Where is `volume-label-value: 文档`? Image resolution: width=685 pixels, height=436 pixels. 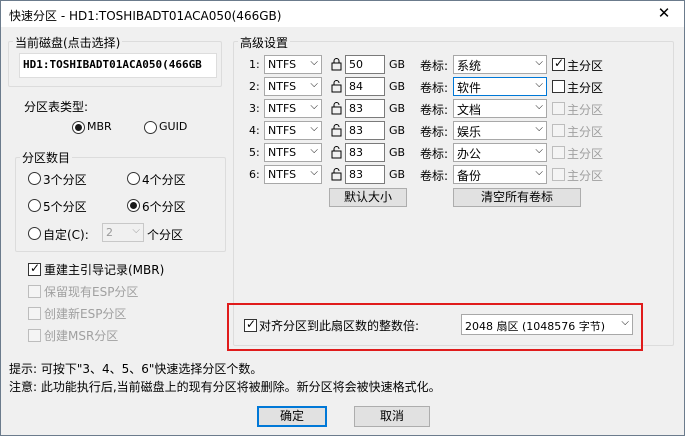 volume-label-value: 文档 is located at coordinates (469, 110).